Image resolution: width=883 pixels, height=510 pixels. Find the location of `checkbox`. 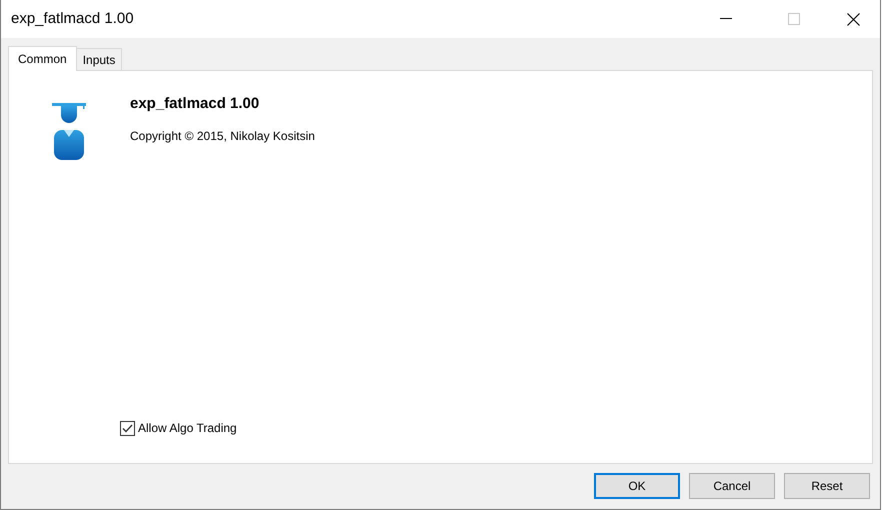

checkbox is located at coordinates (127, 428).